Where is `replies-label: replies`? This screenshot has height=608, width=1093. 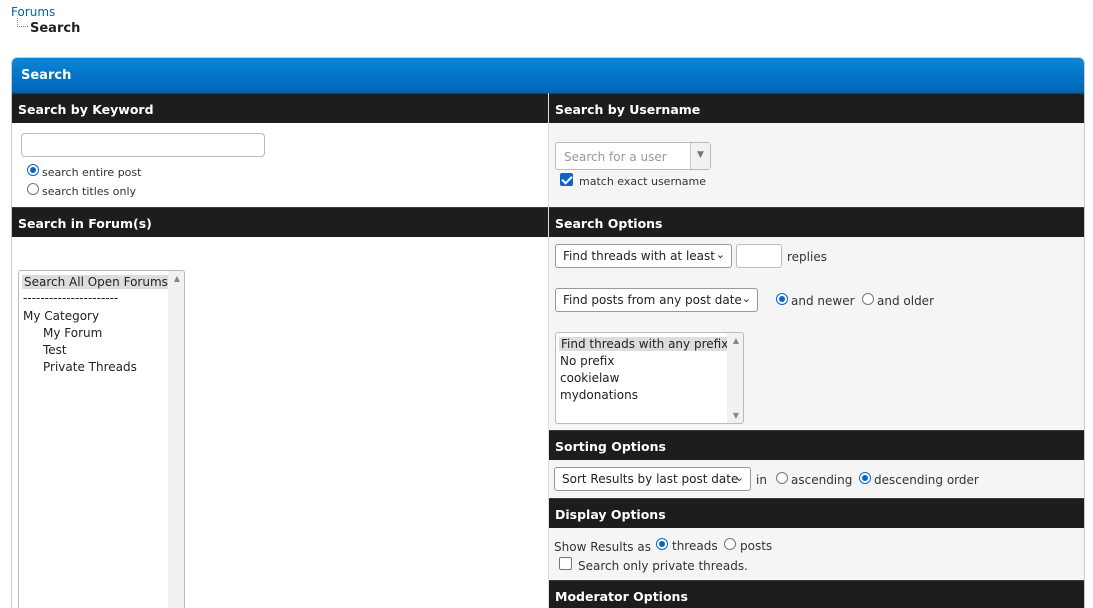 replies-label: replies is located at coordinates (807, 257).